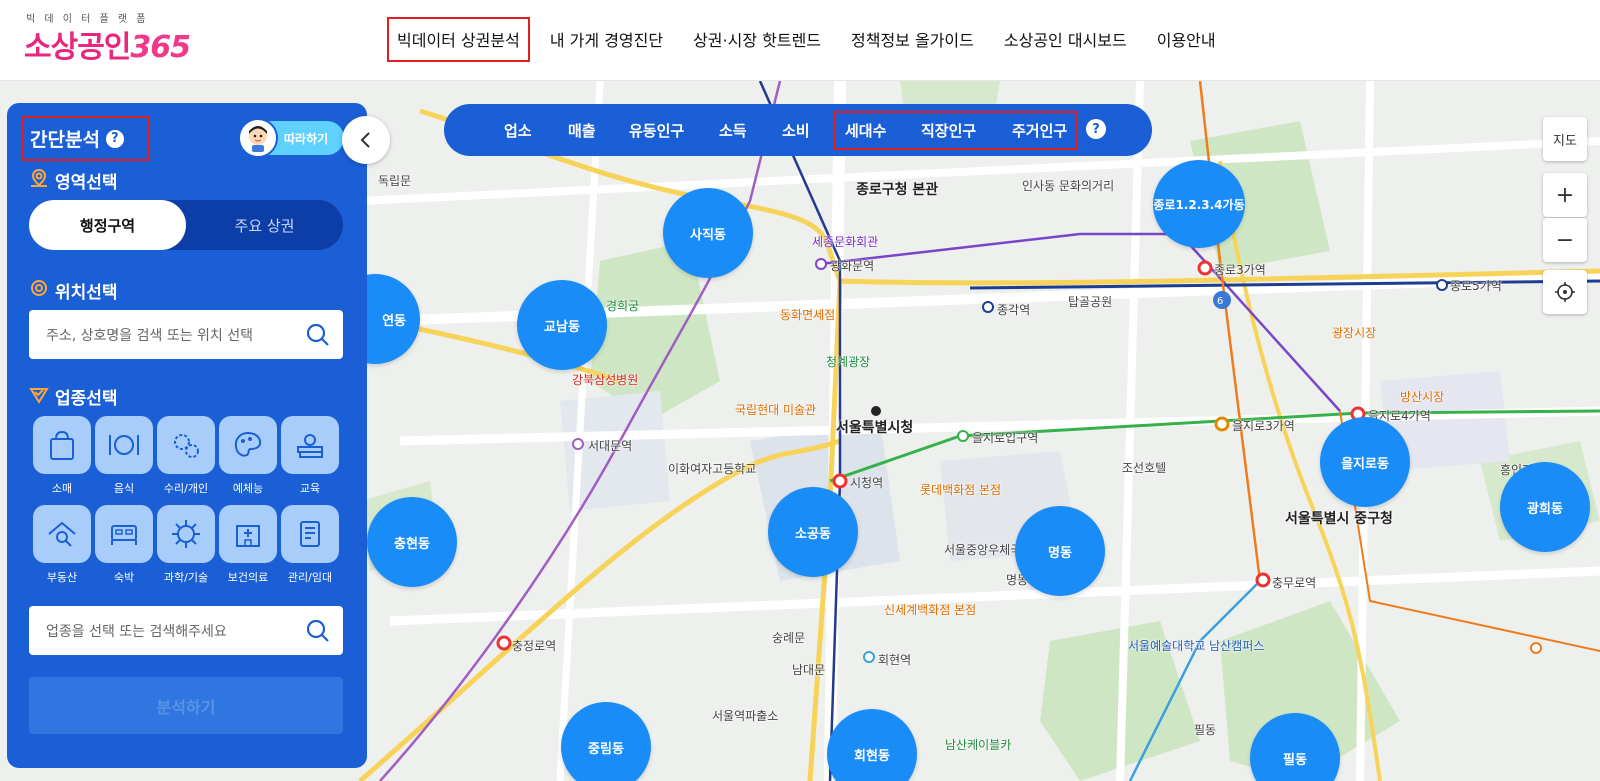 This screenshot has height=781, width=1600. What do you see at coordinates (582, 130) in the screenshot?
I see `filter-sales: 매출` at bounding box center [582, 130].